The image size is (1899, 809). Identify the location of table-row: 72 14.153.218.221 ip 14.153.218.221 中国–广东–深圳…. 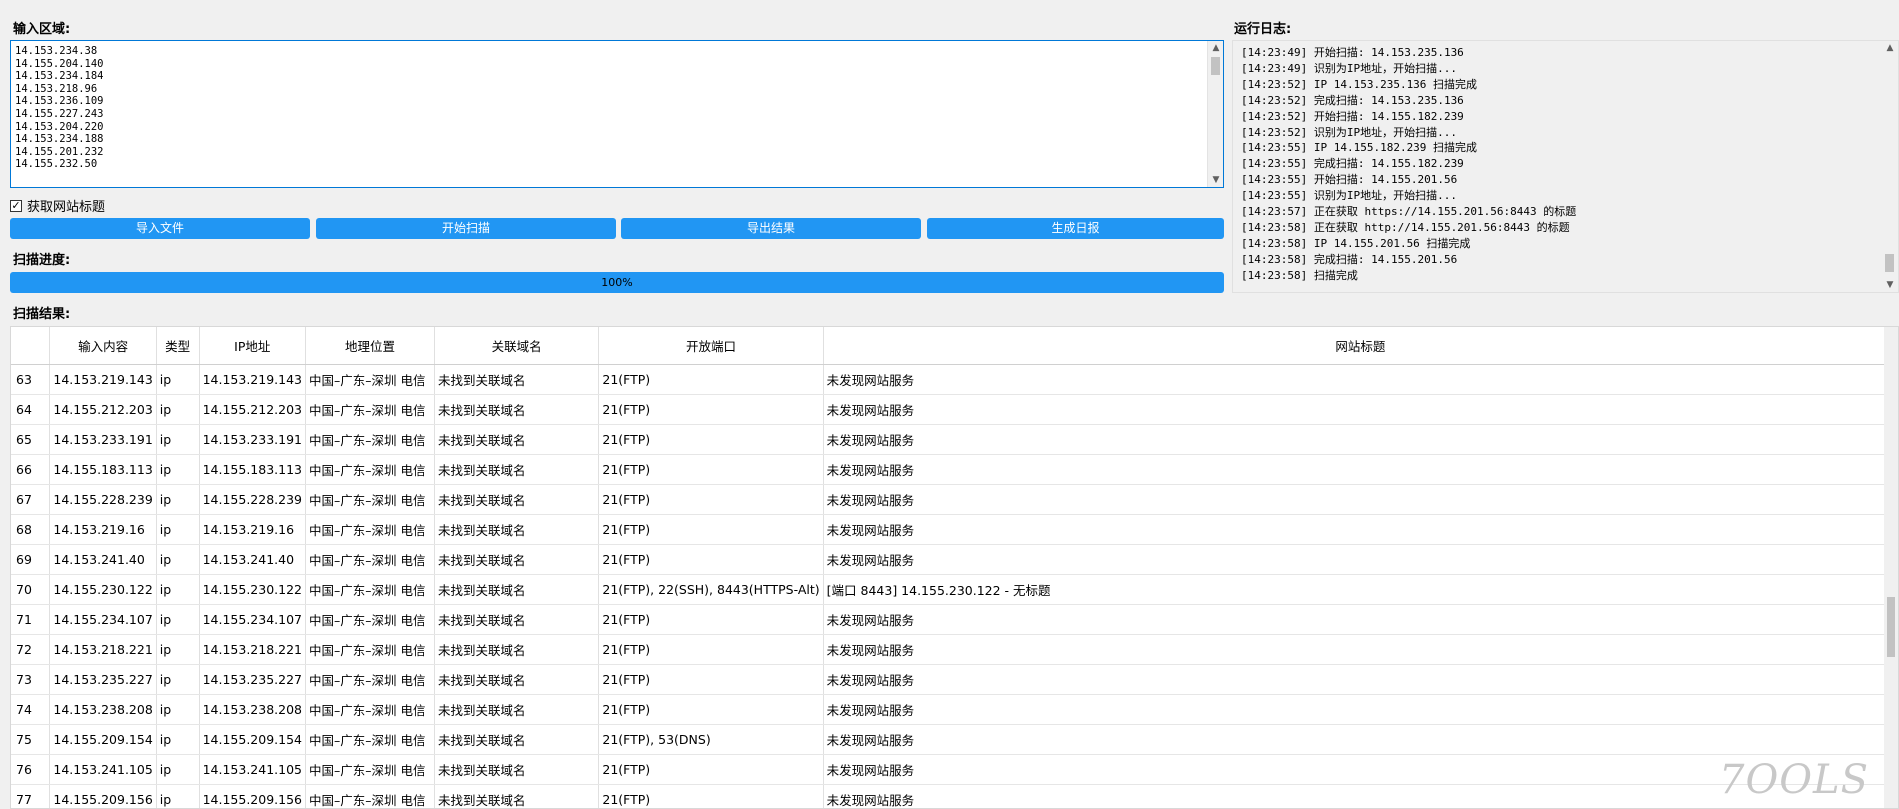
(954, 649).